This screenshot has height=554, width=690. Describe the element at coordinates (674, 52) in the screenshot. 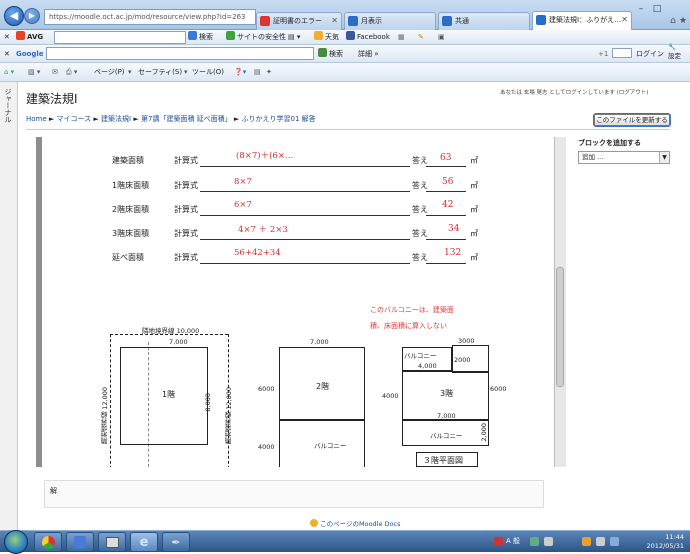

I see `settings-button: 🔧 設定` at that location.